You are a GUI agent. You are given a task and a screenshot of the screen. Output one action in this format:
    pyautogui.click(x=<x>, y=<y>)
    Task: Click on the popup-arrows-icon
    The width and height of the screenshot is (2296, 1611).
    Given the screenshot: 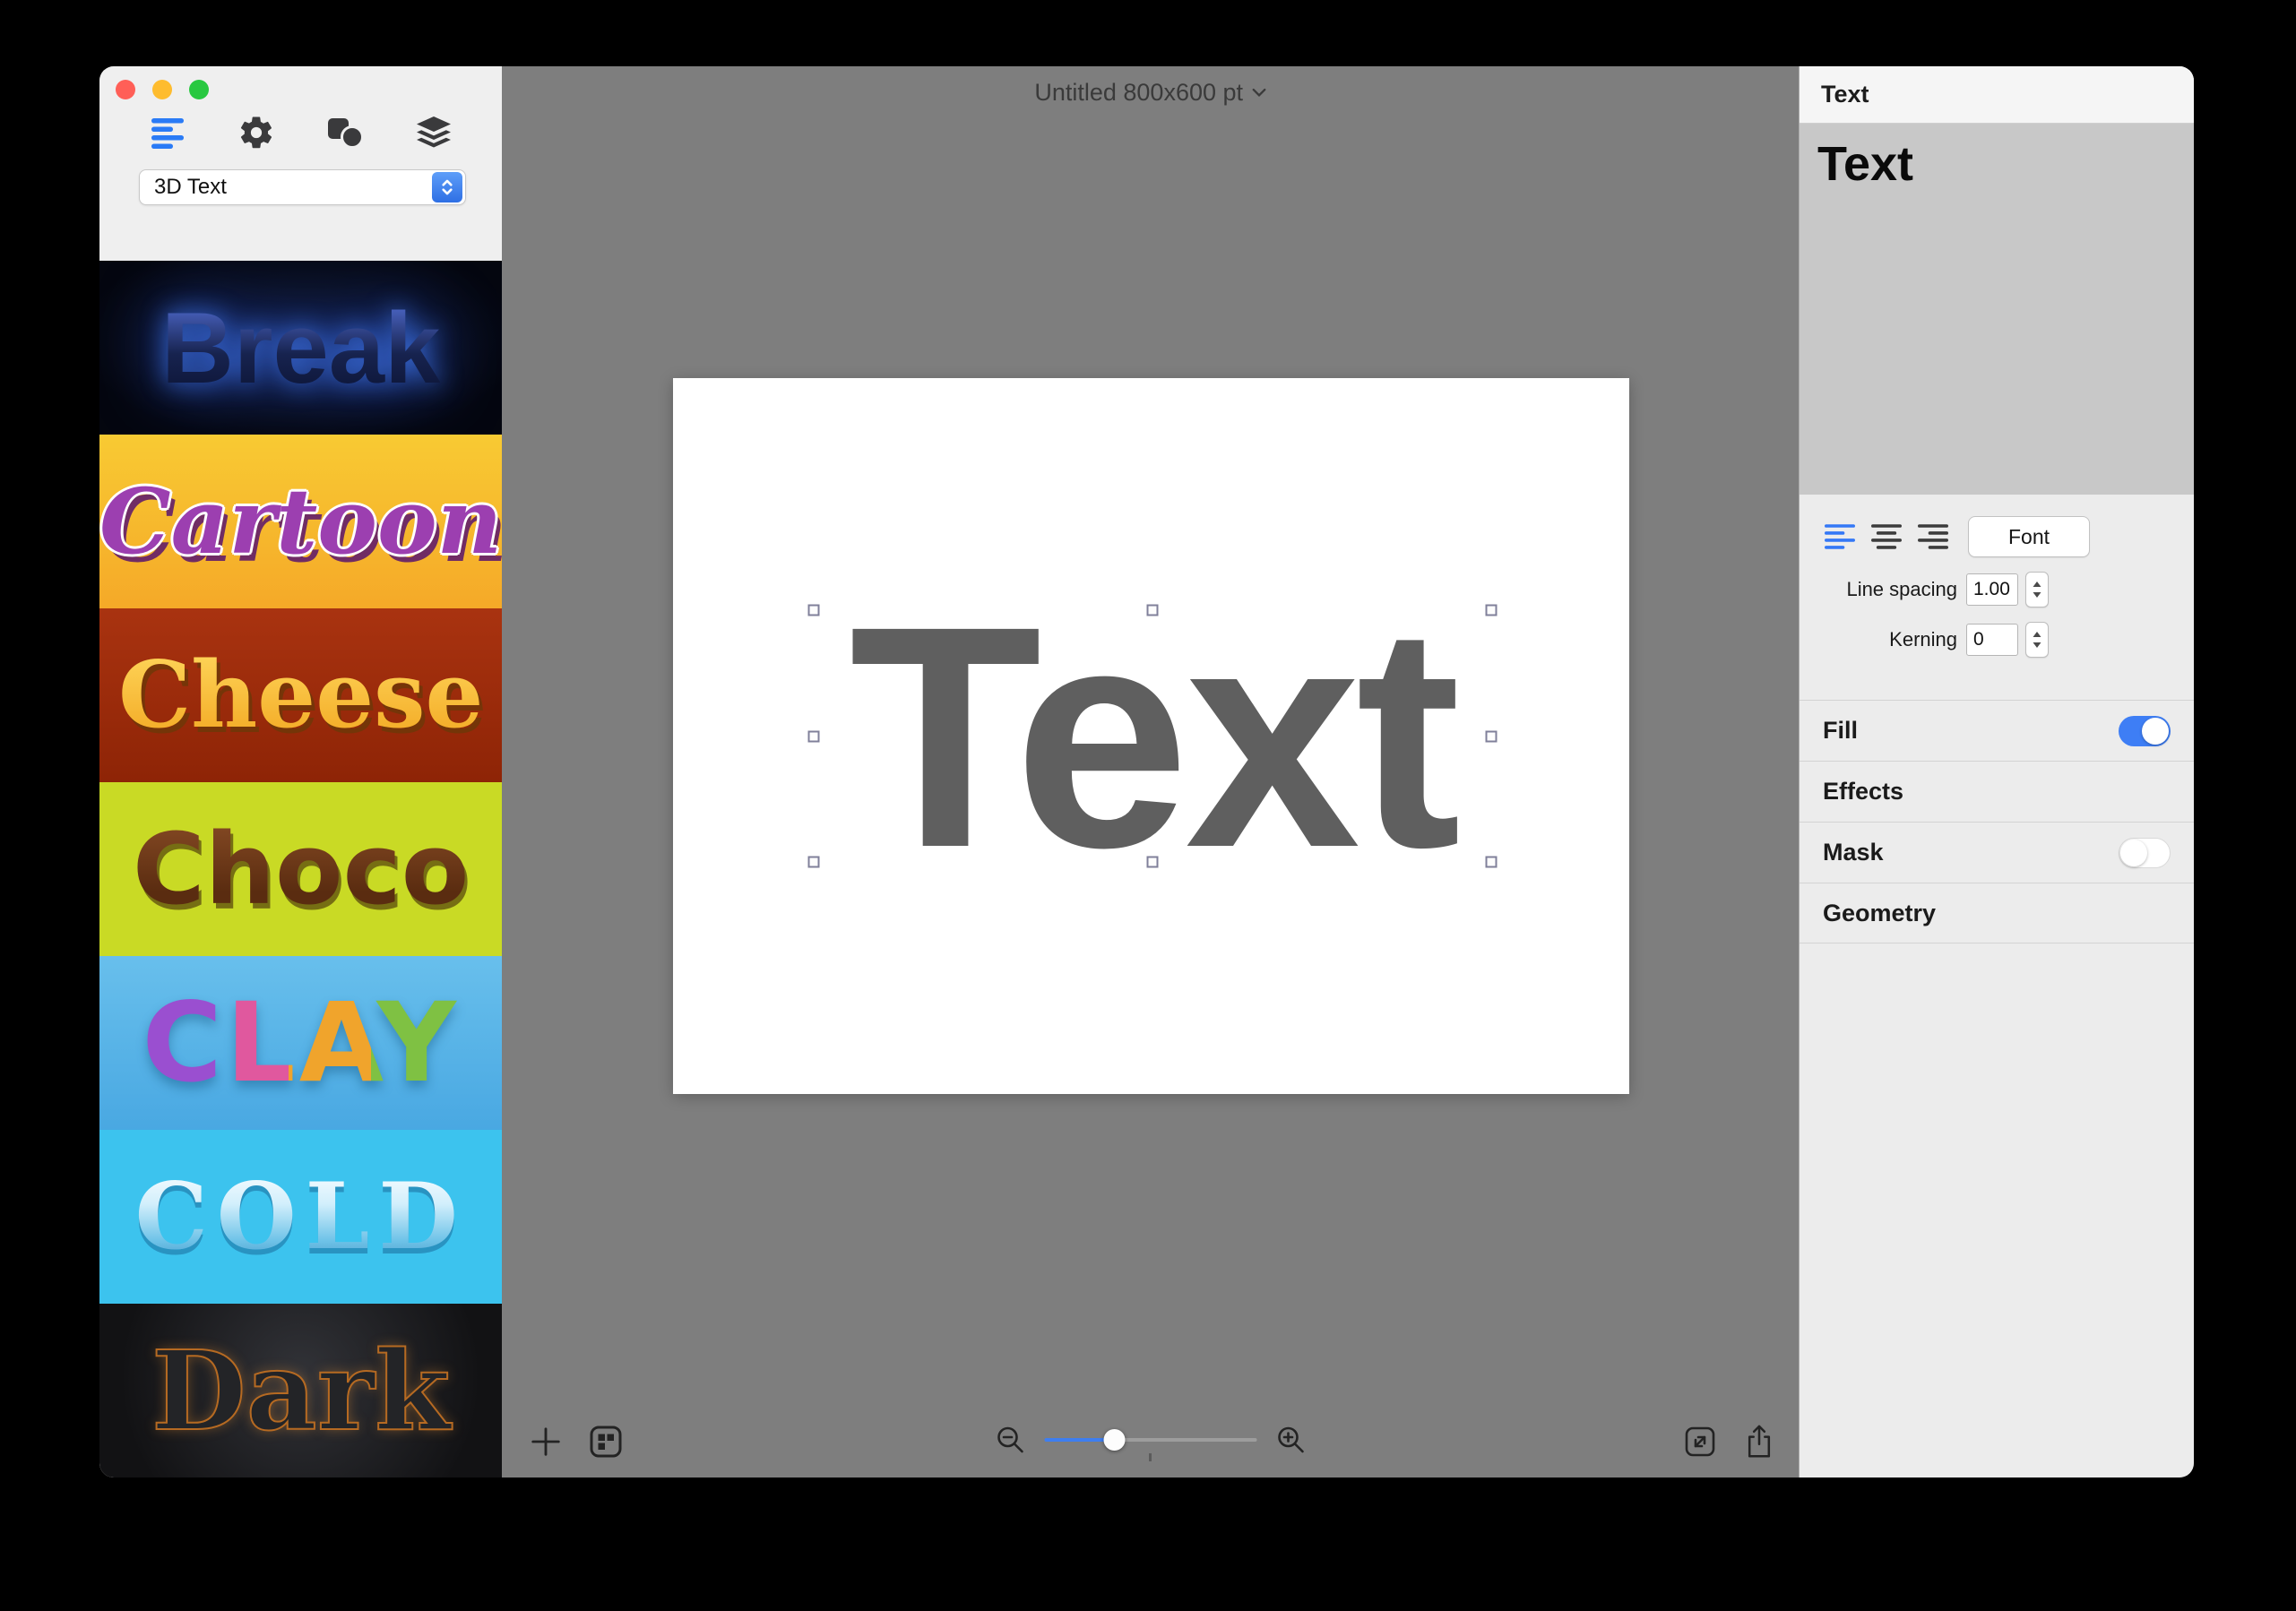 What is the action you would take?
    pyautogui.click(x=447, y=187)
    